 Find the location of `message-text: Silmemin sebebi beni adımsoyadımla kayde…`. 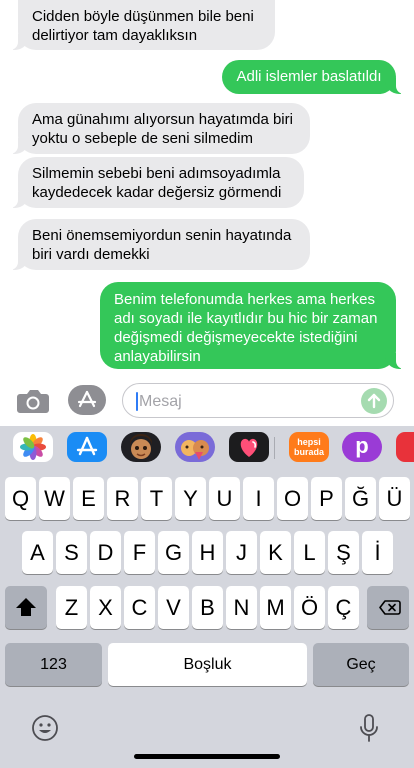

message-text: Silmemin sebebi beni adımsoyadımla kayde… is located at coordinates (157, 183).